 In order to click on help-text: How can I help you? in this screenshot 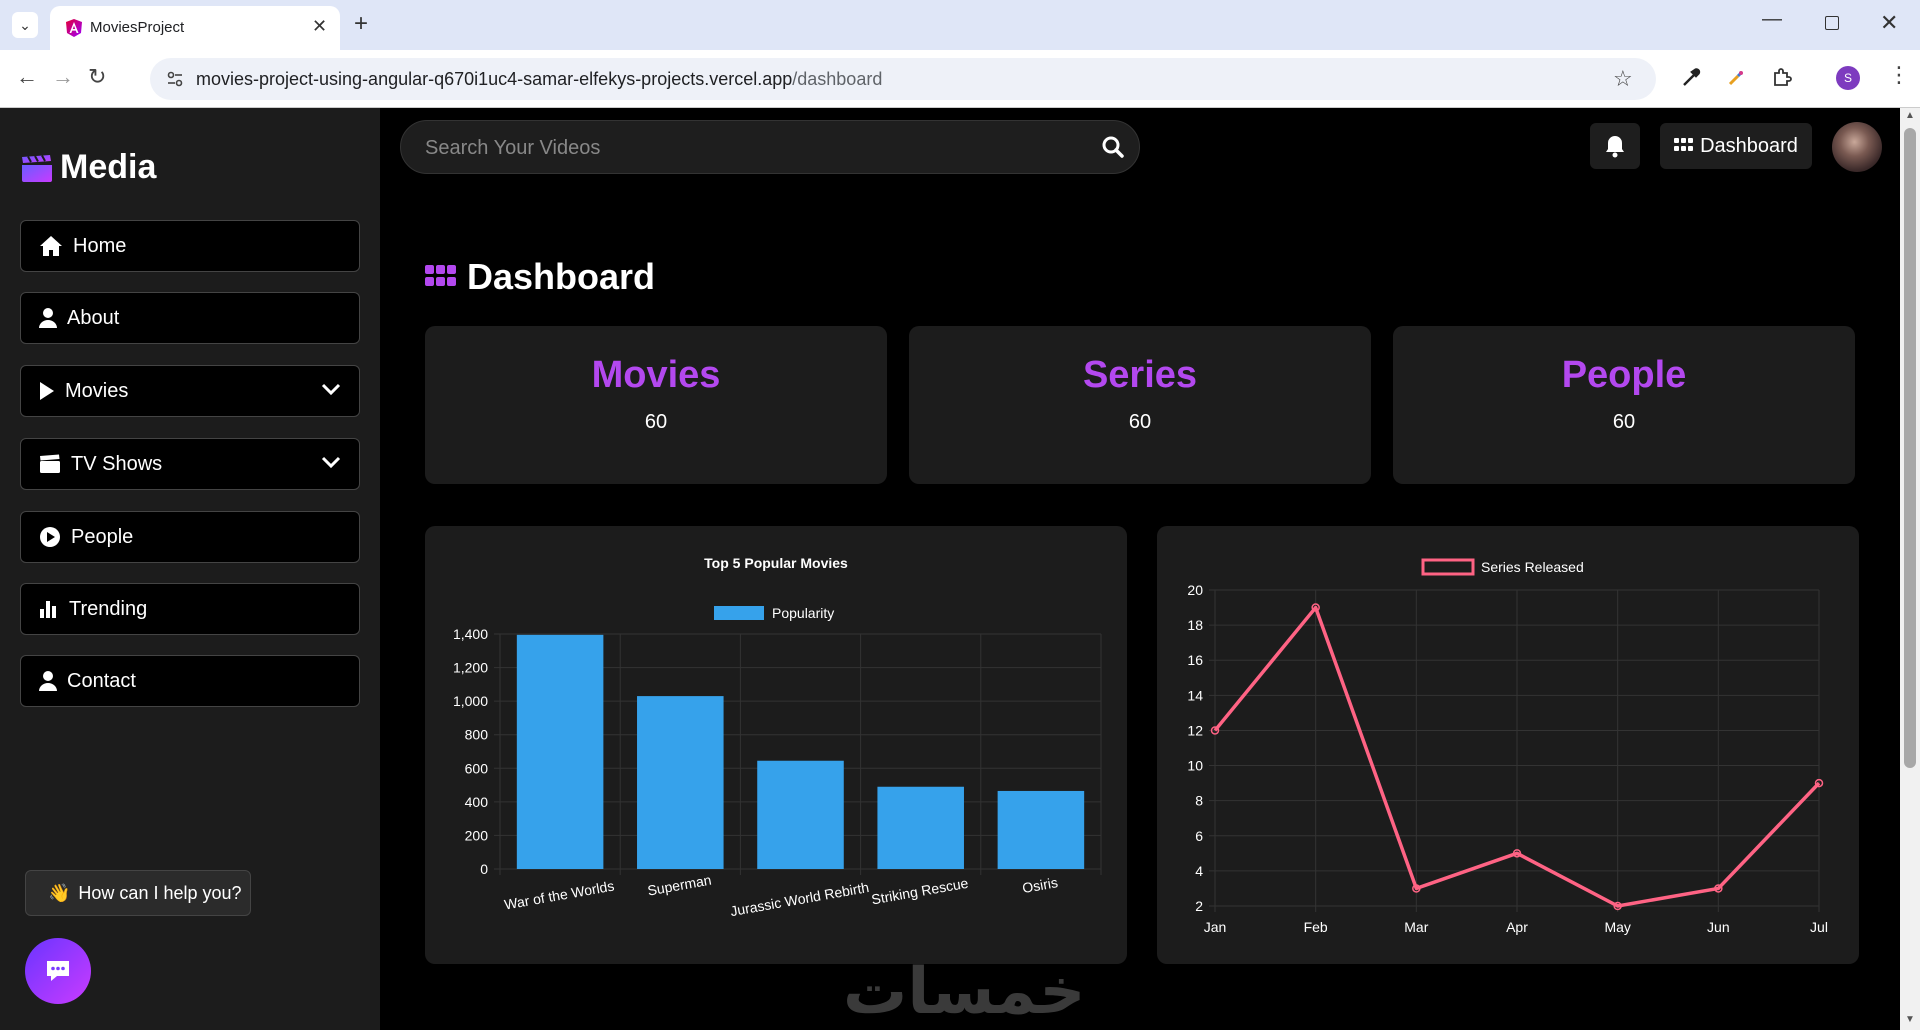, I will do `click(160, 892)`.